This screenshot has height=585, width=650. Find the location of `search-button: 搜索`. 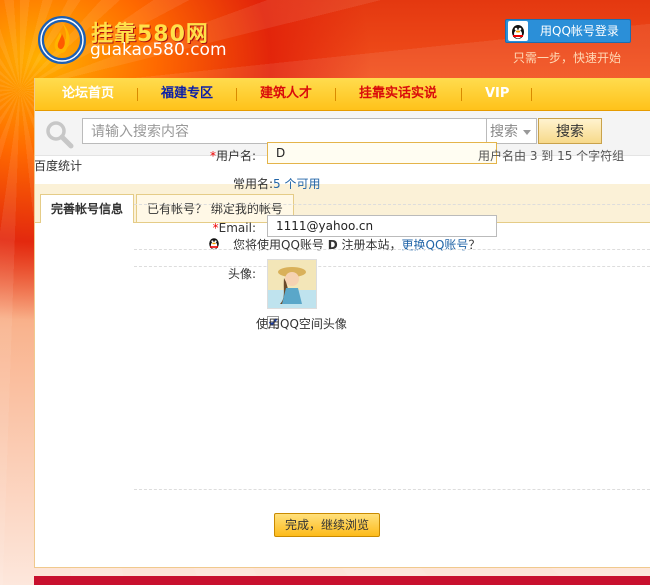

search-button: 搜索 is located at coordinates (570, 131).